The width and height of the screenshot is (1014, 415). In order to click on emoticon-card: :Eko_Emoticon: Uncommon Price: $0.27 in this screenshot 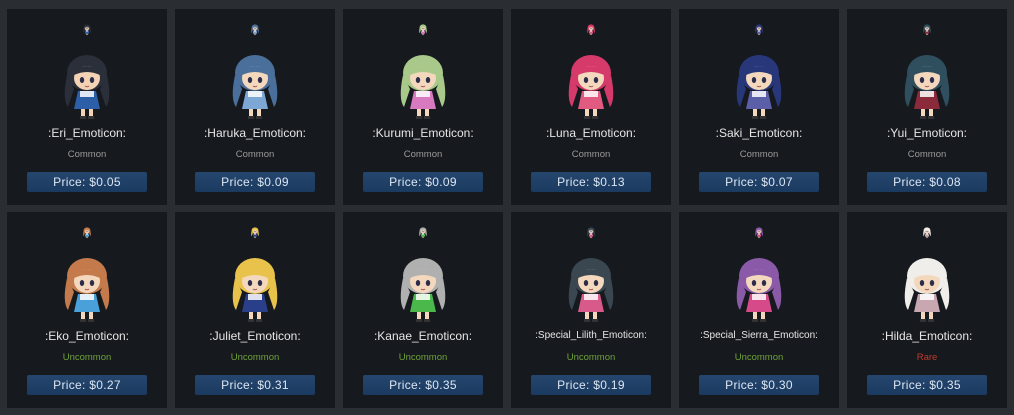, I will do `click(87, 310)`.